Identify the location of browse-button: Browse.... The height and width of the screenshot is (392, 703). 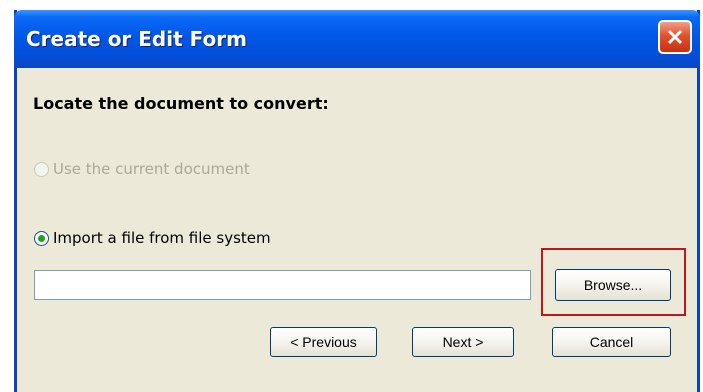
(613, 285).